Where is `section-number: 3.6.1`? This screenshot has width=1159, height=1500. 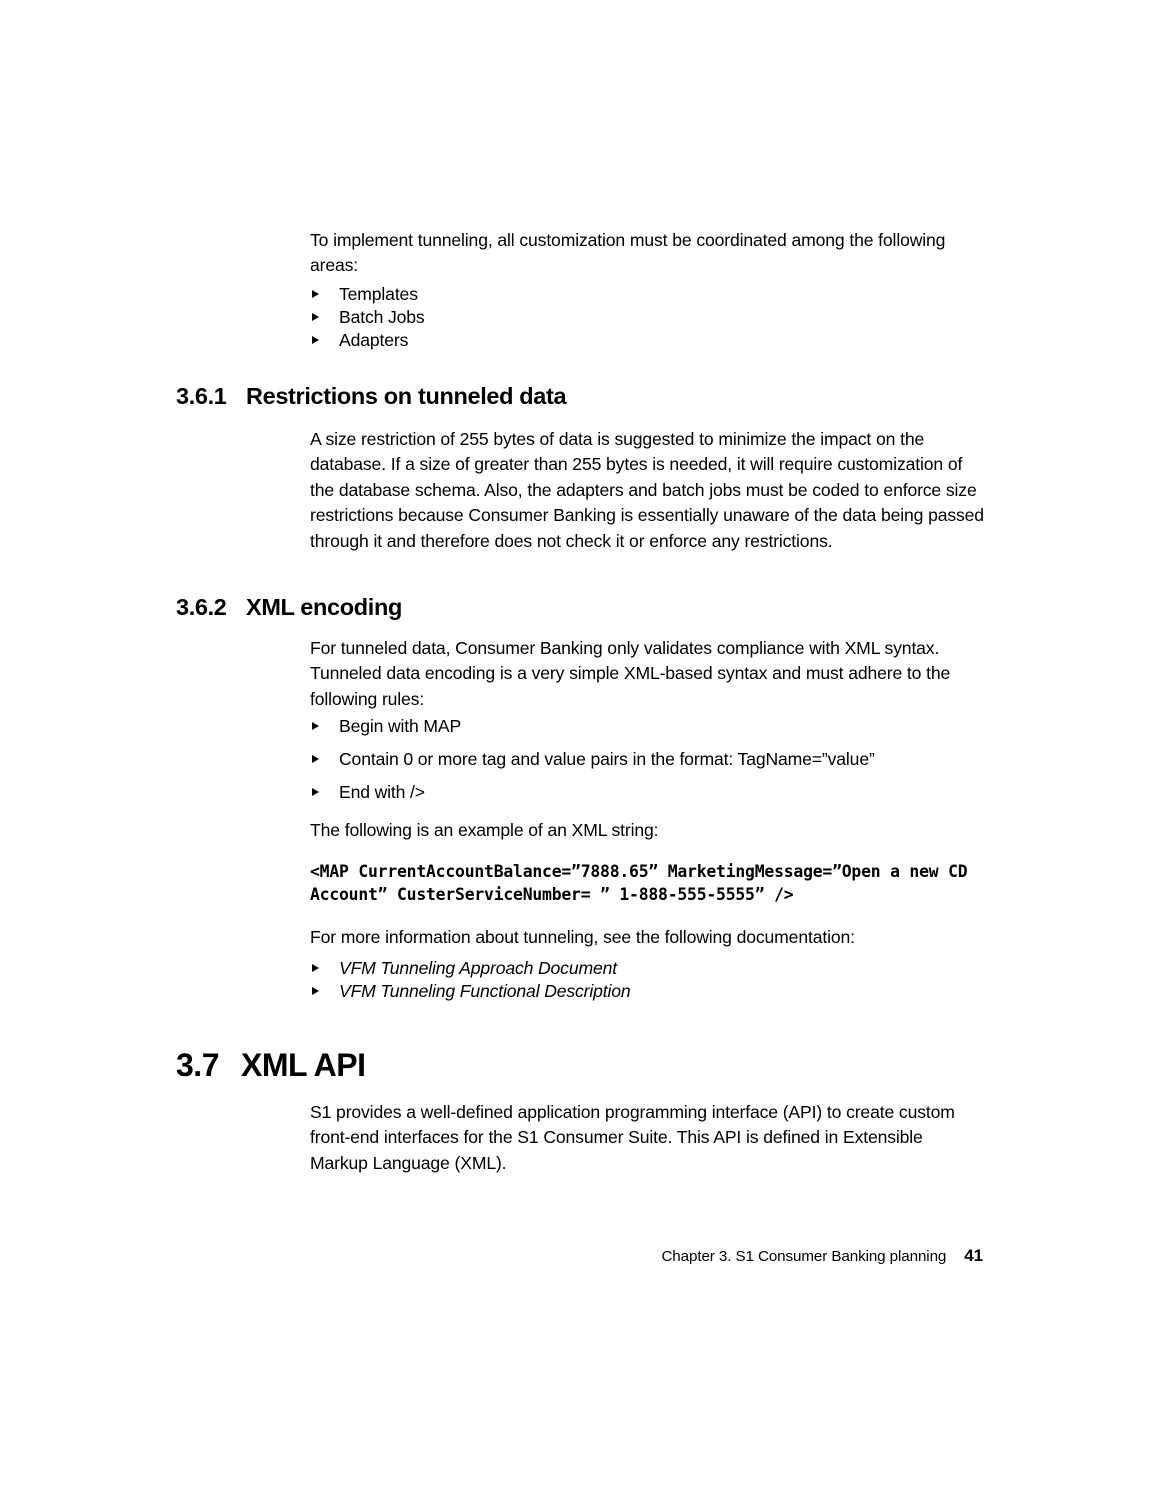 section-number: 3.6.1 is located at coordinates (201, 396).